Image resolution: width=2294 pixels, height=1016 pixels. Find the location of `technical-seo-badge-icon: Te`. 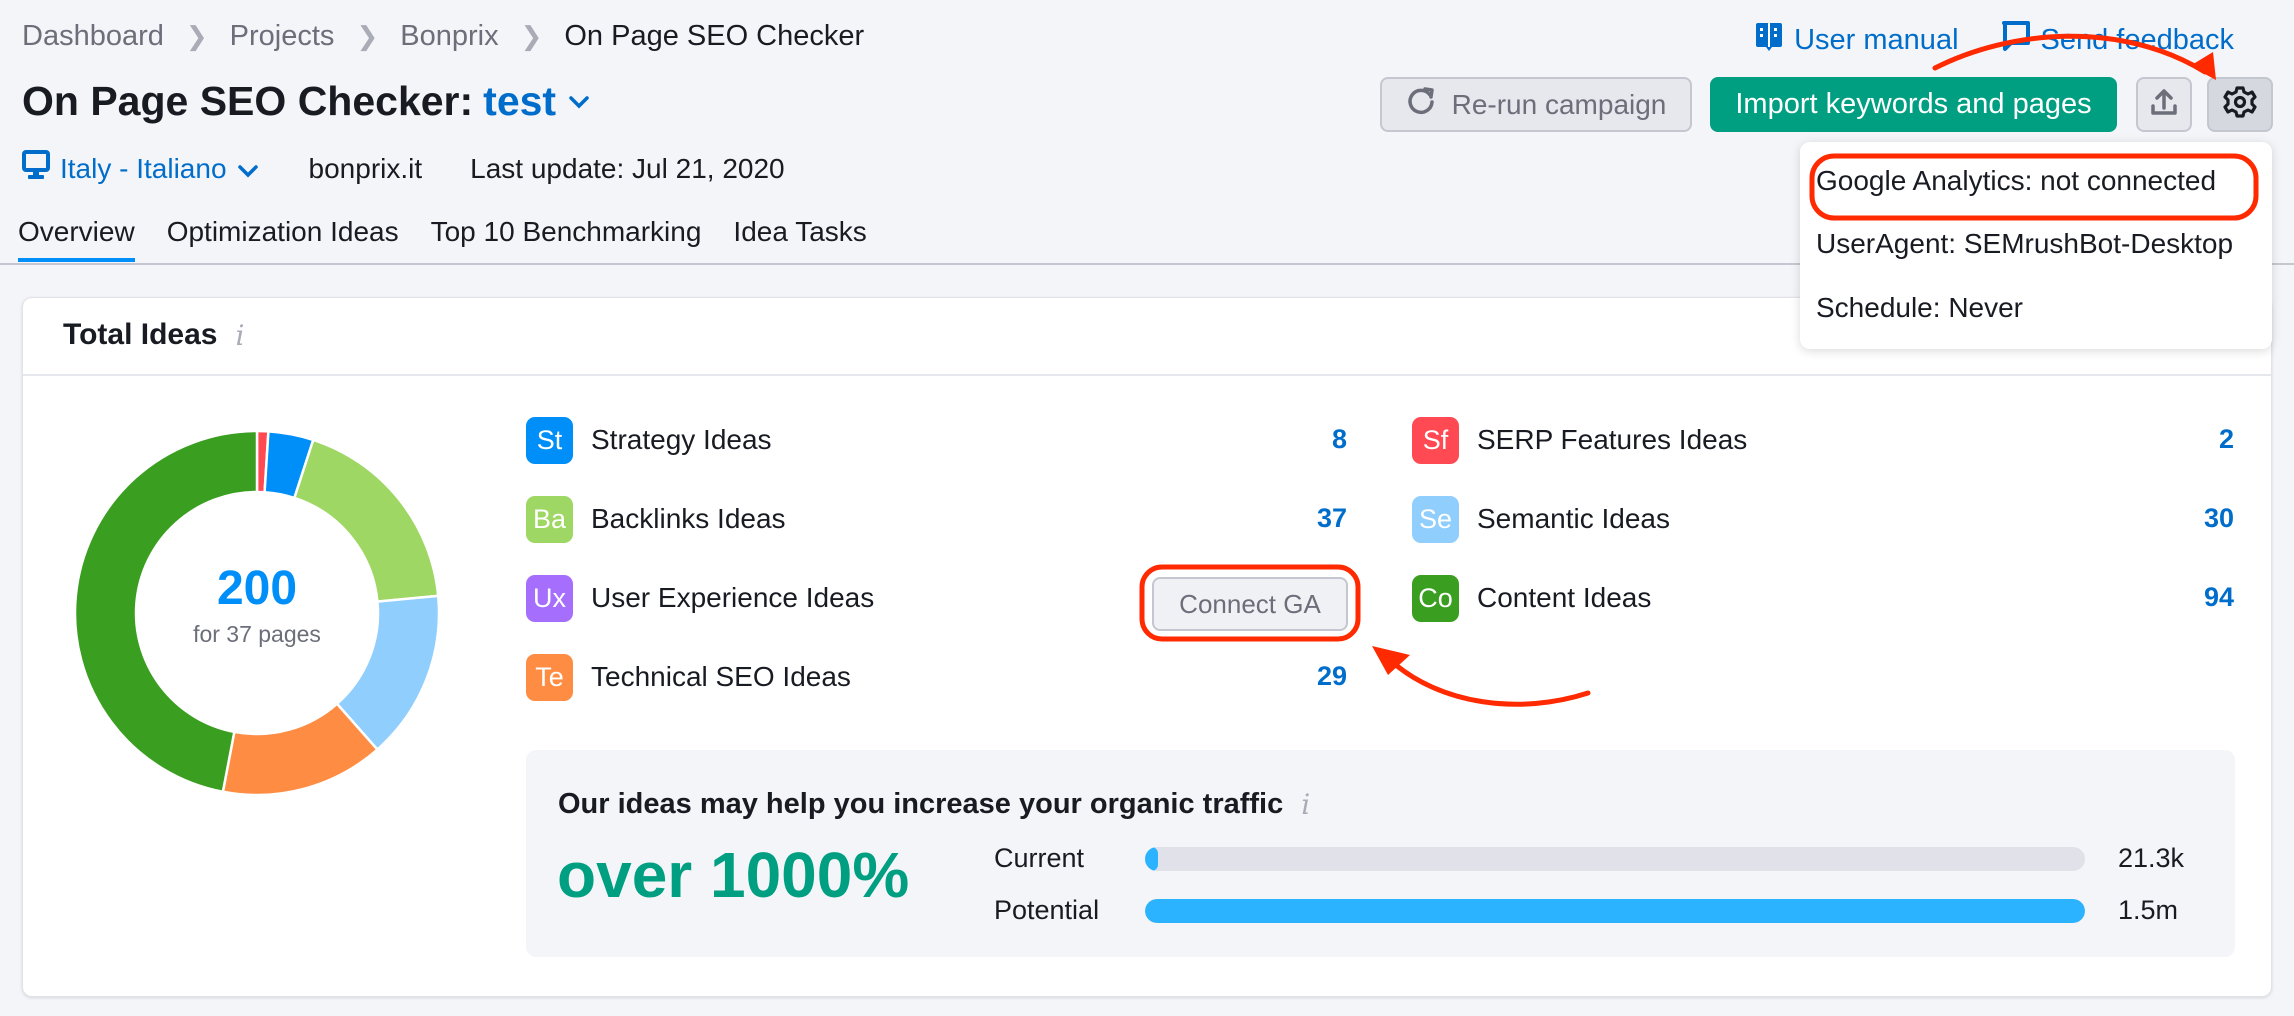

technical-seo-badge-icon: Te is located at coordinates (549, 677).